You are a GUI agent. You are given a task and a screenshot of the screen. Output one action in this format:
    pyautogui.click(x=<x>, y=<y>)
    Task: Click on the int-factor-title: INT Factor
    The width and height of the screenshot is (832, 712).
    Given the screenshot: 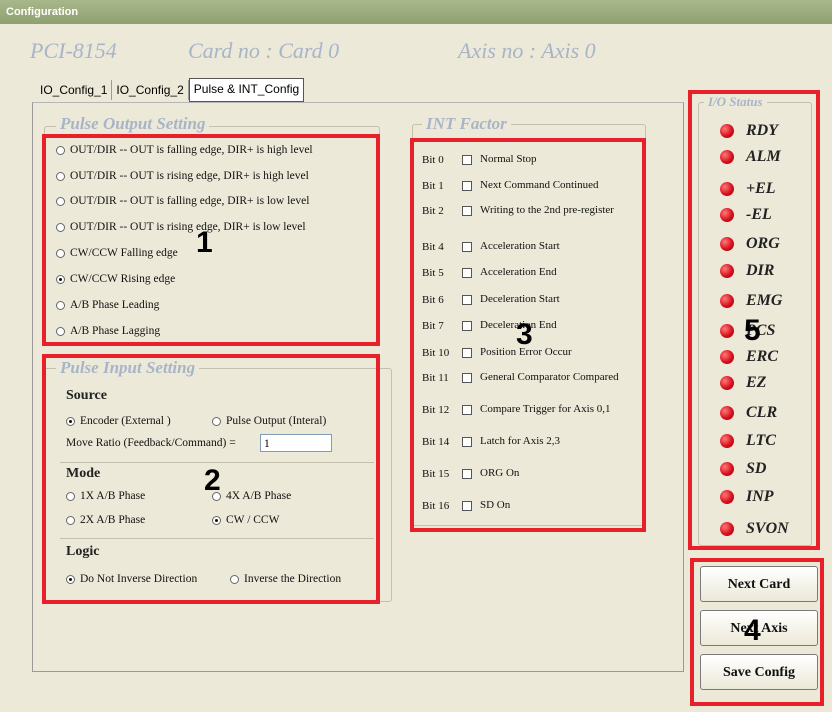 What is the action you would take?
    pyautogui.click(x=466, y=124)
    